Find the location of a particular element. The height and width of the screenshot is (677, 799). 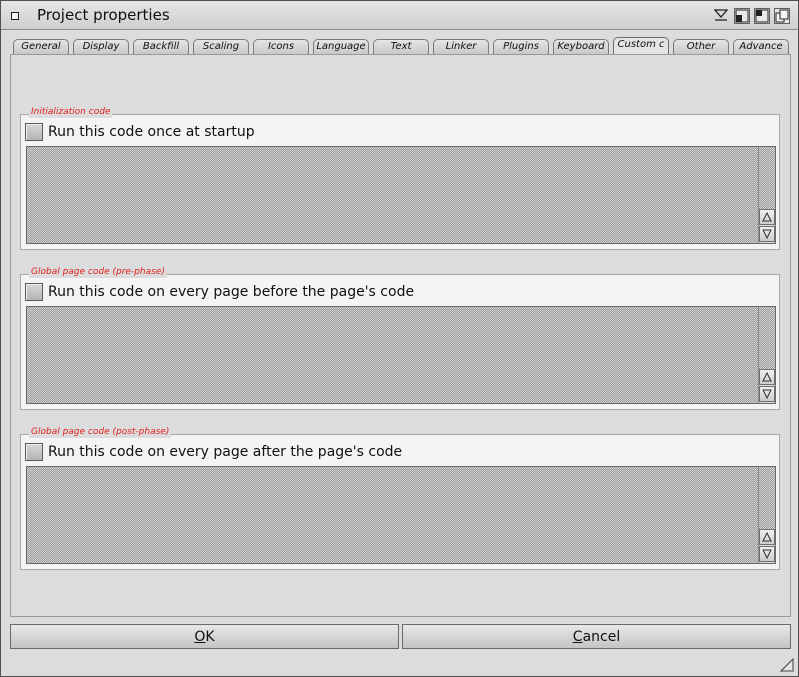

ok-button: OK is located at coordinates (204, 636).